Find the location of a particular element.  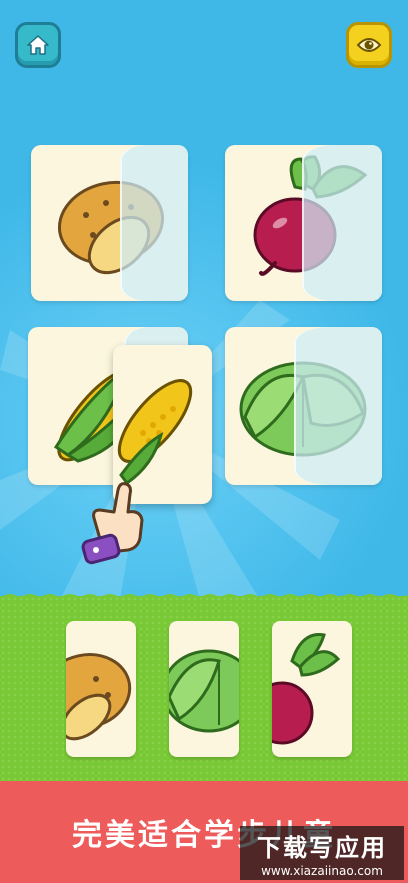

cabbage-half-icon is located at coordinates (204, 691).